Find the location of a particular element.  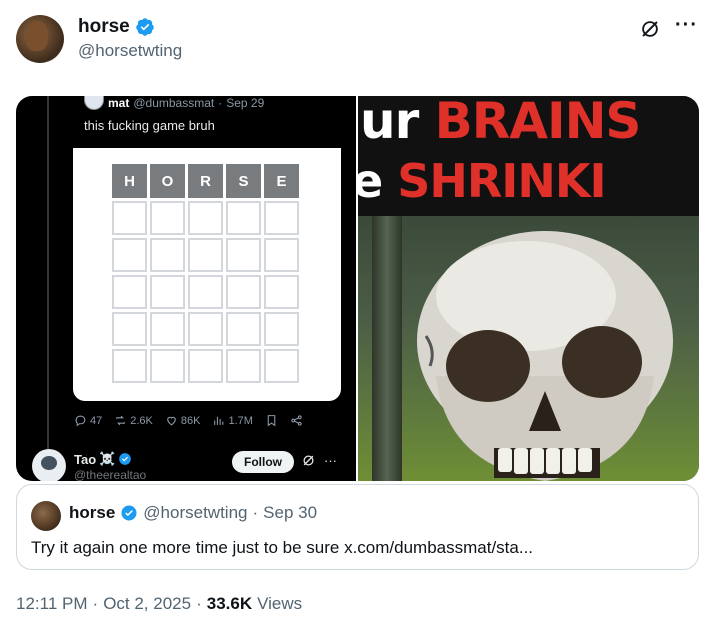

thumbnail-line-2: e SHRINKI is located at coordinates (482, 181).